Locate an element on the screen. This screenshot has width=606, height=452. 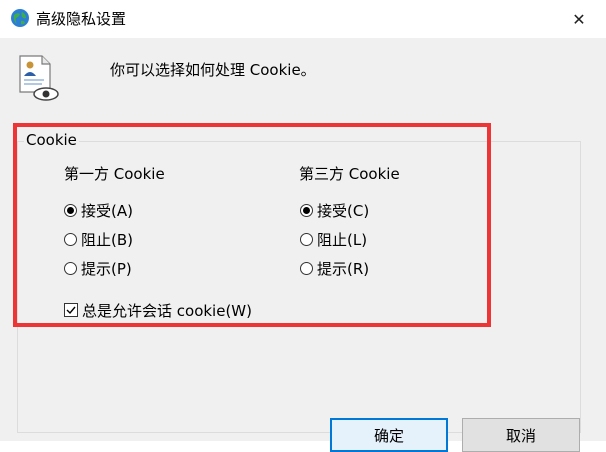
cancel-button: 取消 is located at coordinates (521, 435).